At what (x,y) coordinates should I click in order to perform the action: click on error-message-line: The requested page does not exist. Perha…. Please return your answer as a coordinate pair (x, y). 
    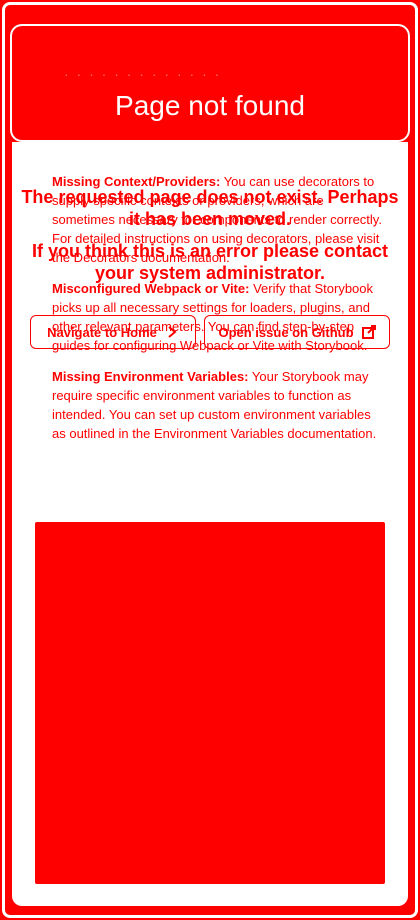
    Looking at the image, I should click on (210, 208).